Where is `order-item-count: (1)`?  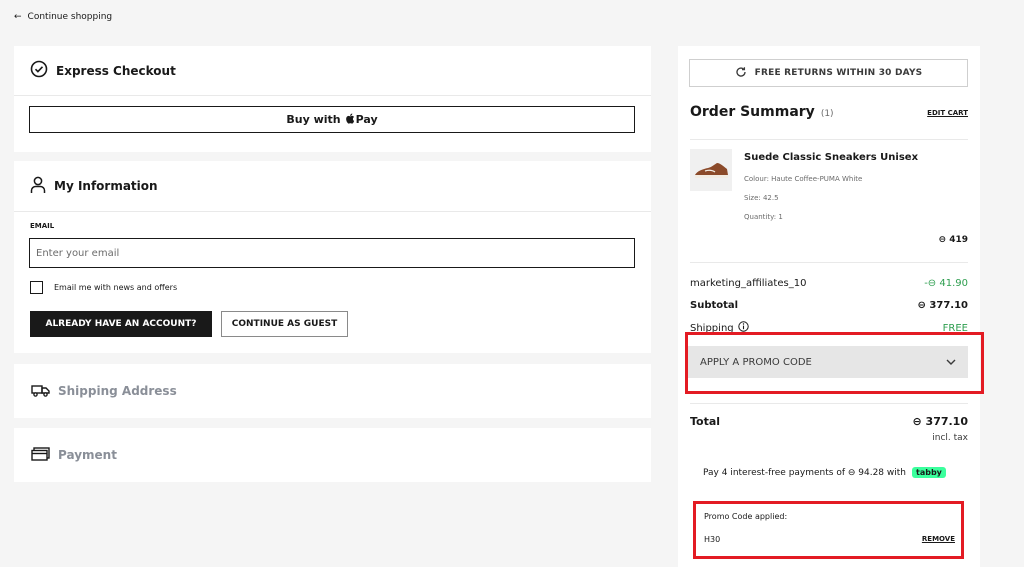
order-item-count: (1) is located at coordinates (827, 114).